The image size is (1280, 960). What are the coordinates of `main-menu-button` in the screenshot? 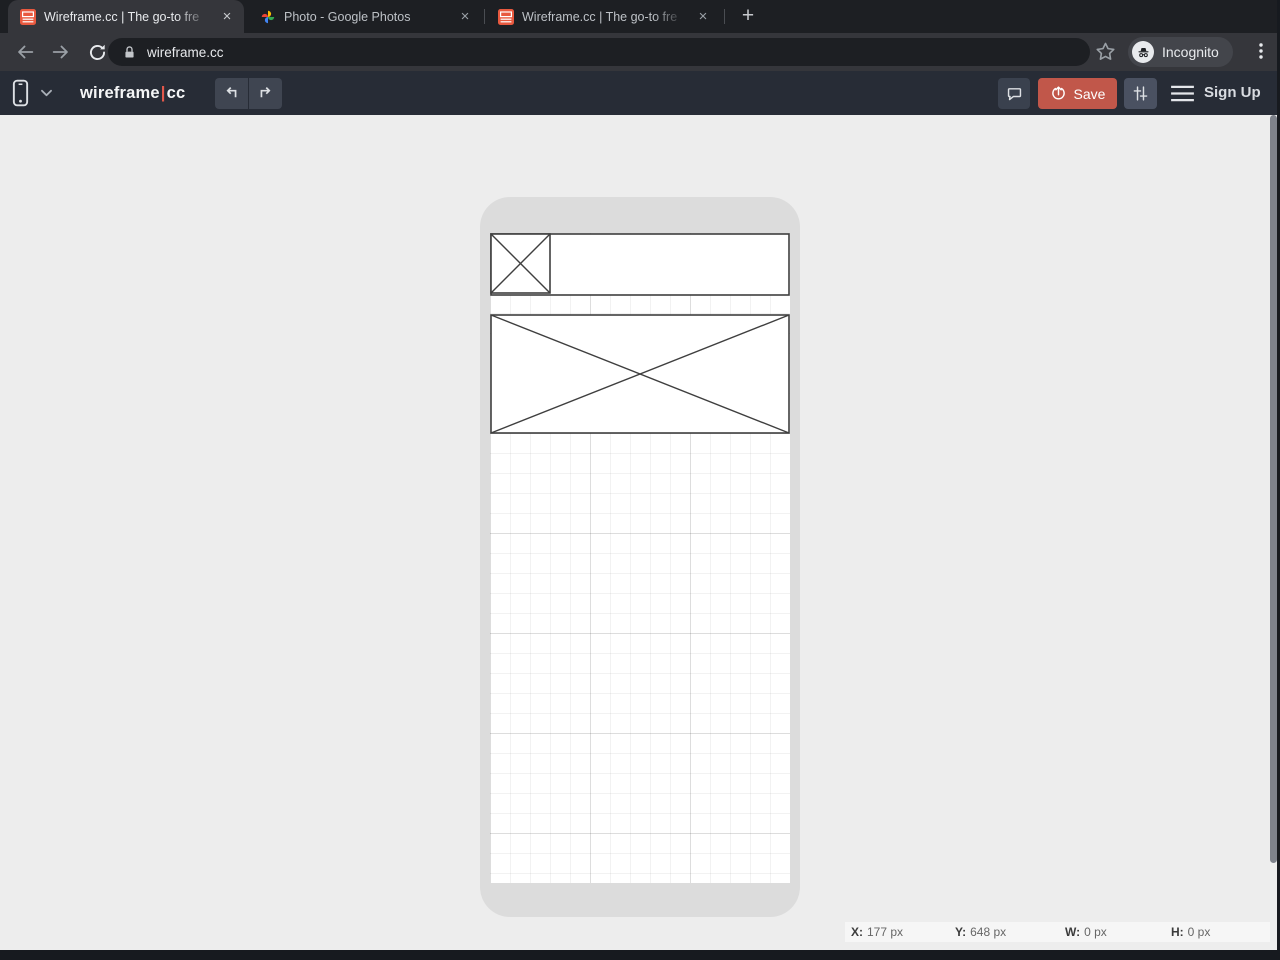 It's located at (1182, 93).